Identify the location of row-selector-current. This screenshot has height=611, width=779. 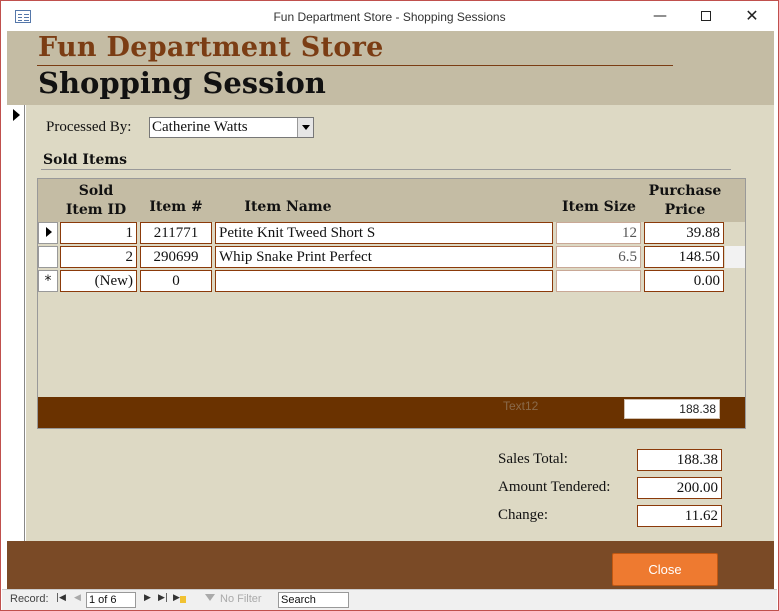
(48, 233).